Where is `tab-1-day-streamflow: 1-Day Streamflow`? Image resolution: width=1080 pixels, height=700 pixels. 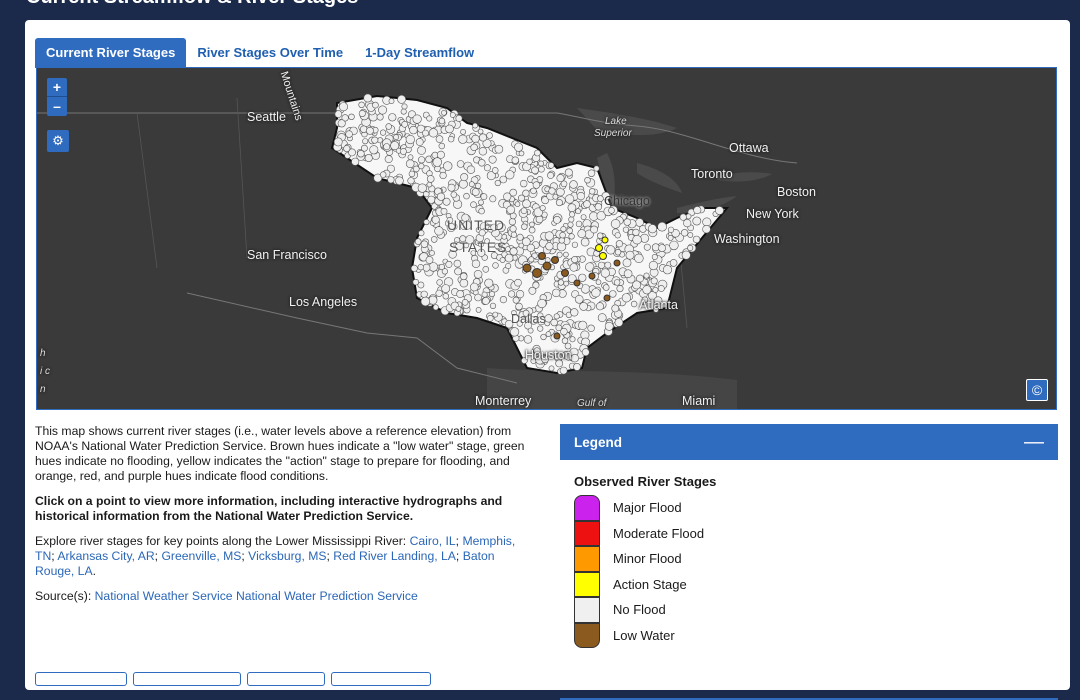 tab-1-day-streamflow: 1-Day Streamflow is located at coordinates (419, 53).